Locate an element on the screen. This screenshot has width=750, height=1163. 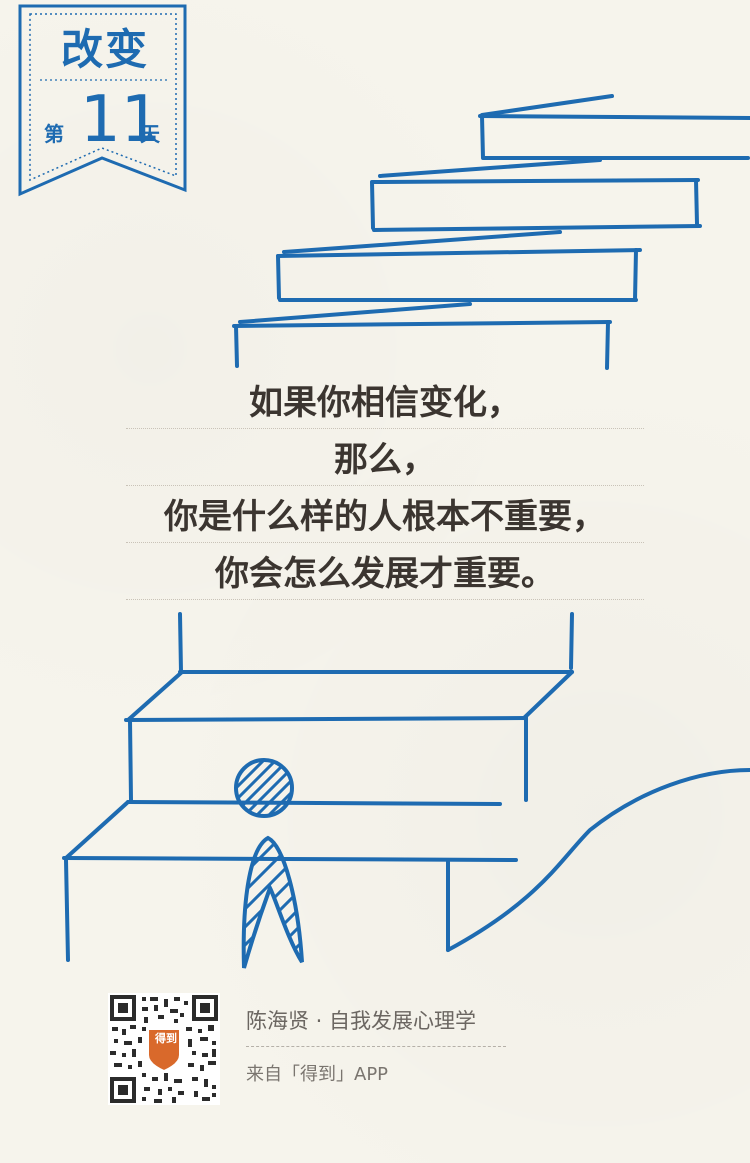
quote-block: 如果你相信变化， 那么， 你是什么样的人根本不重要， 你会怎么发展才重要。 is located at coordinates (385, 486).